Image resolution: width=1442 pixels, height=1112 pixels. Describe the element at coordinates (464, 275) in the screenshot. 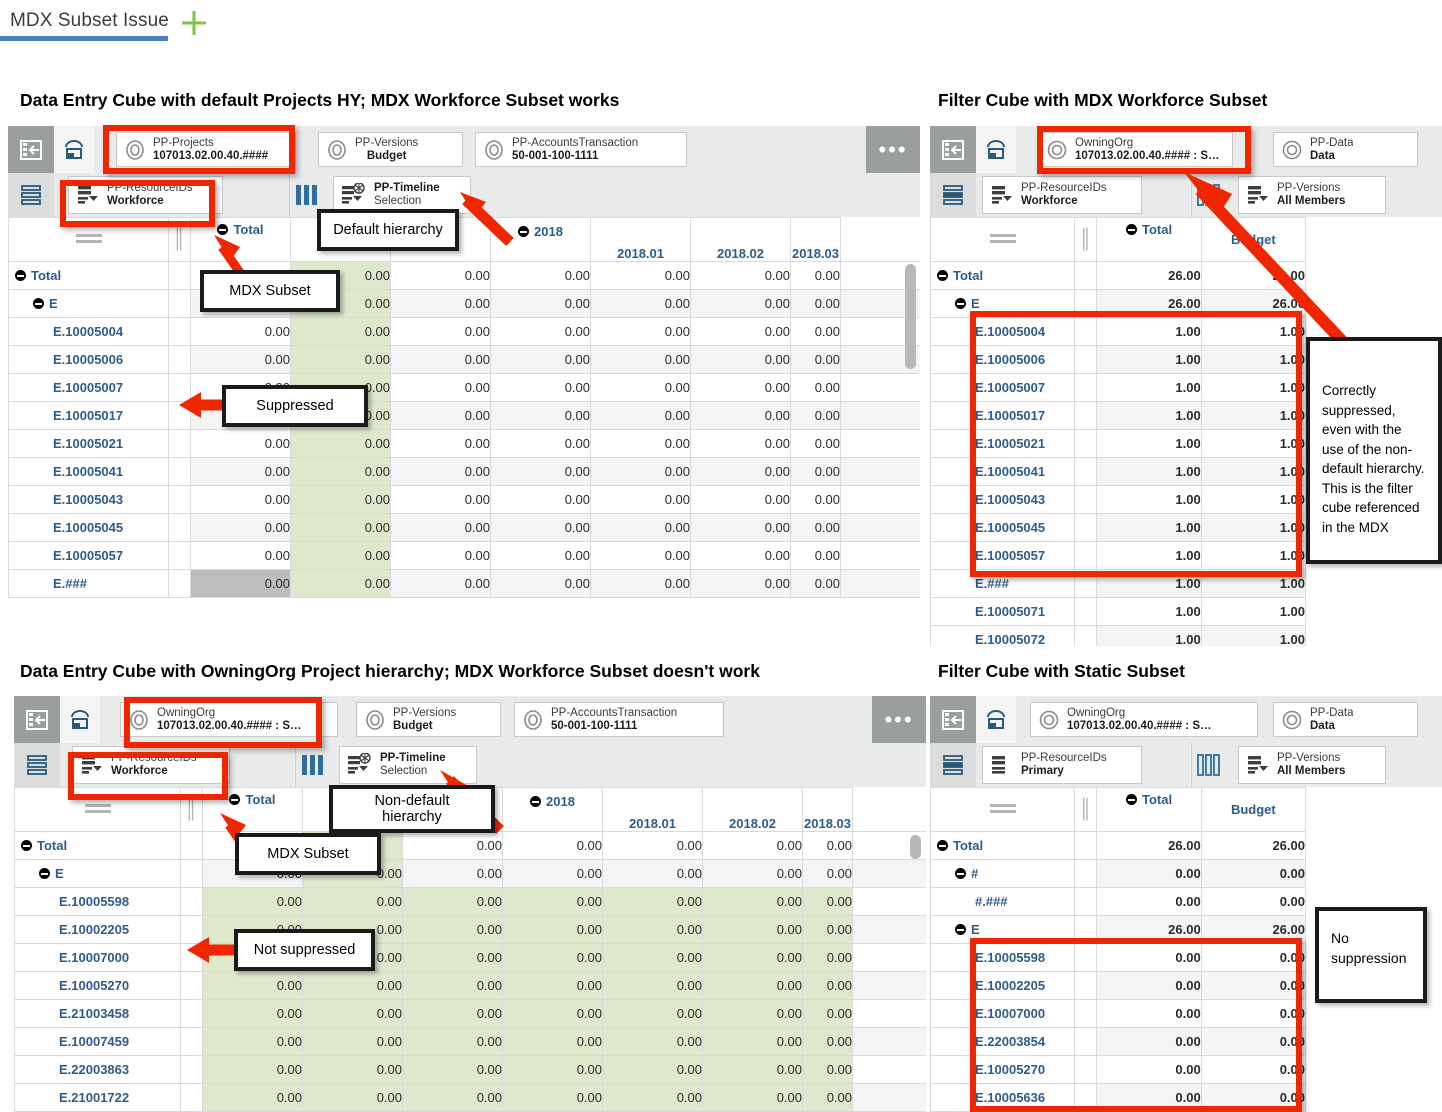

I see `table-row: Total 0.00 0.00 0.00 0.00 0.00 0.00` at that location.